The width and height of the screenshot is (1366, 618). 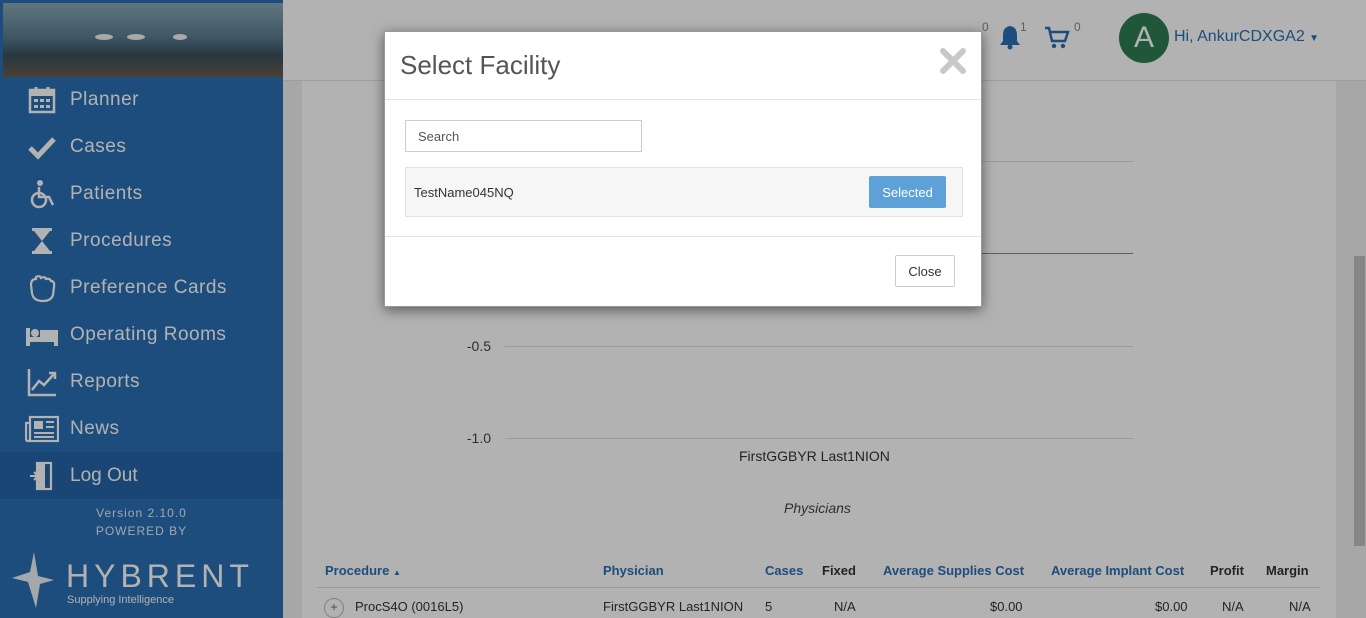 I want to click on modal-footer-divider, so click(x=683, y=236).